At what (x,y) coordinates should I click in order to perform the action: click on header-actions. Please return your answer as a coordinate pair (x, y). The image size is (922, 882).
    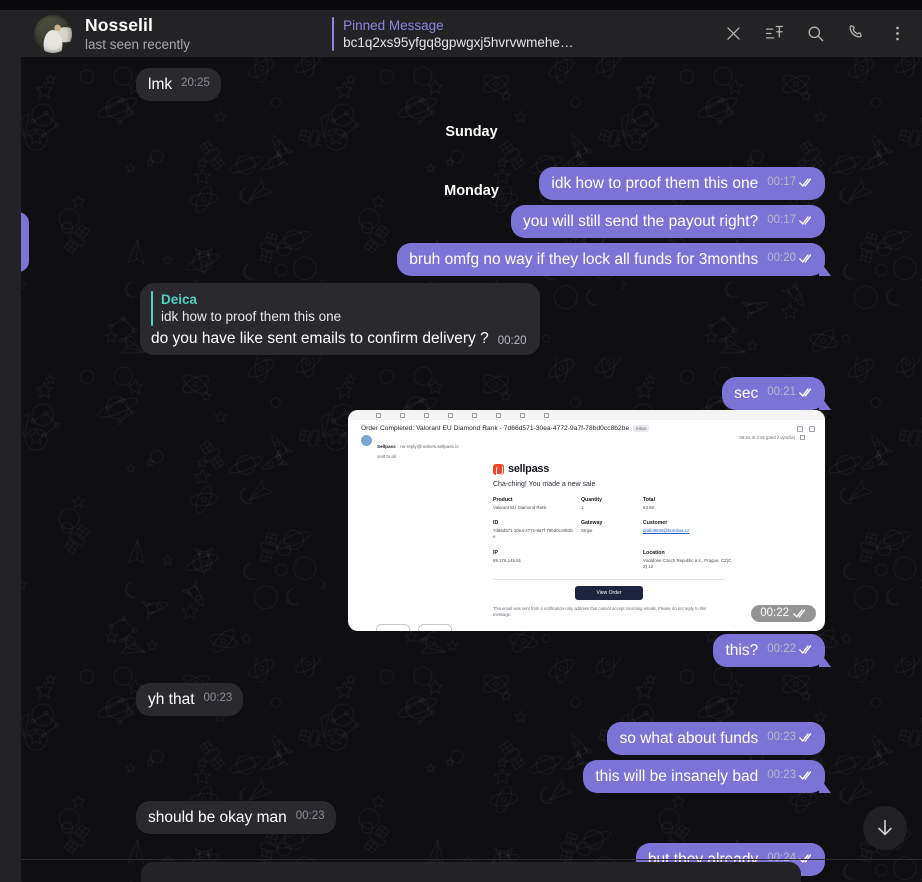
    Looking at the image, I should click on (817, 33).